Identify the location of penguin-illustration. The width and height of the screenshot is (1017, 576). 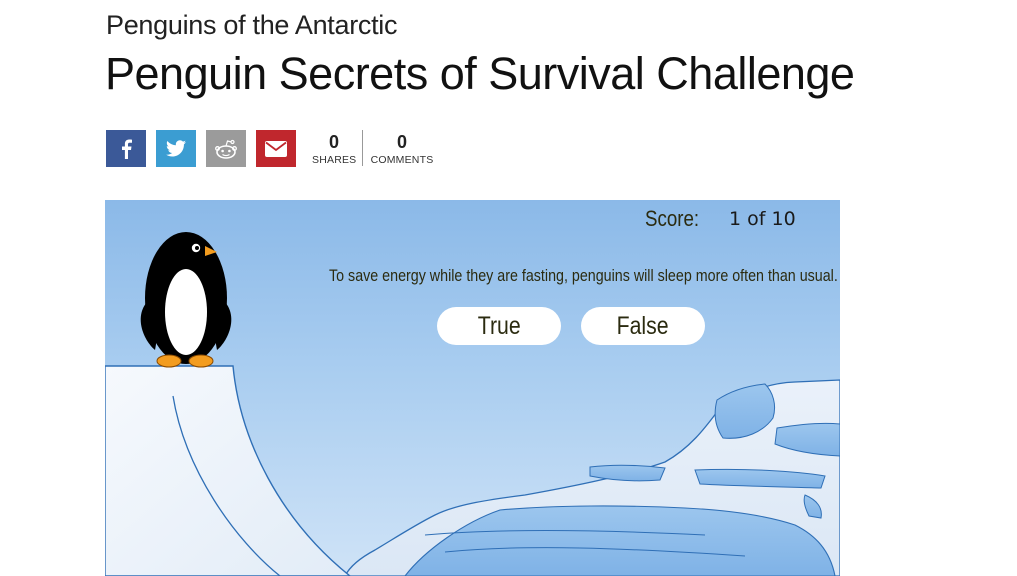
(186, 300).